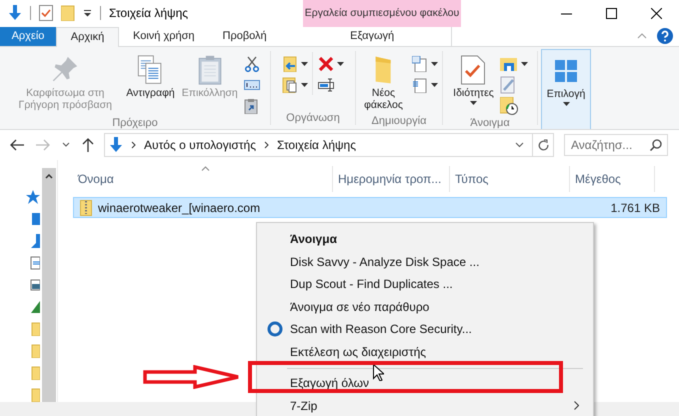  I want to click on back-arrow-icon, so click(17, 144).